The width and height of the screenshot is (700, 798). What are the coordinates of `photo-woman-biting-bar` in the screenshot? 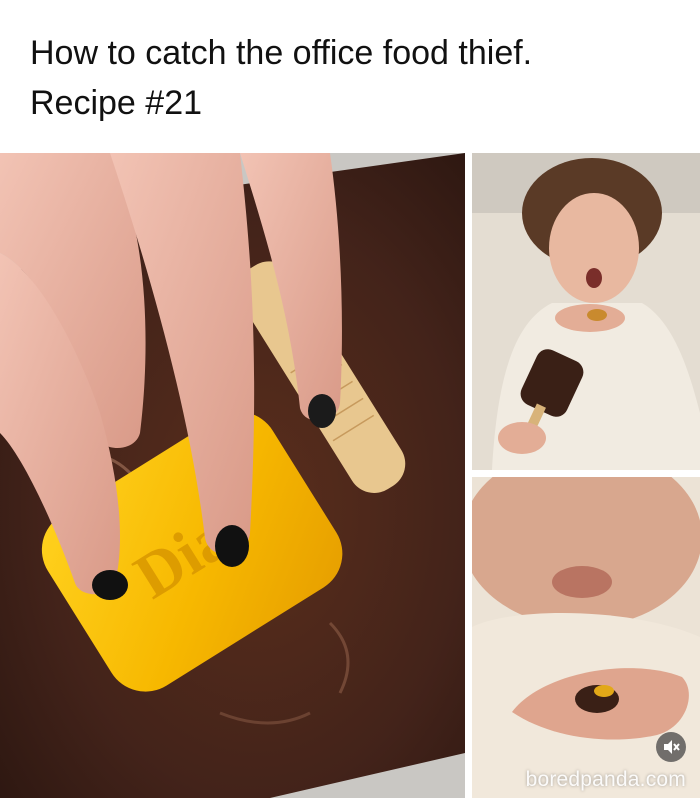 It's located at (586, 311).